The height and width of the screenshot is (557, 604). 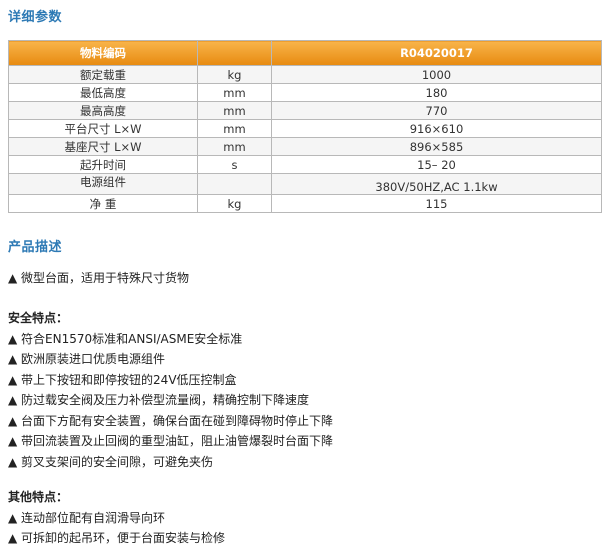 What do you see at coordinates (103, 92) in the screenshot?
I see `row-label: 最低高度` at bounding box center [103, 92].